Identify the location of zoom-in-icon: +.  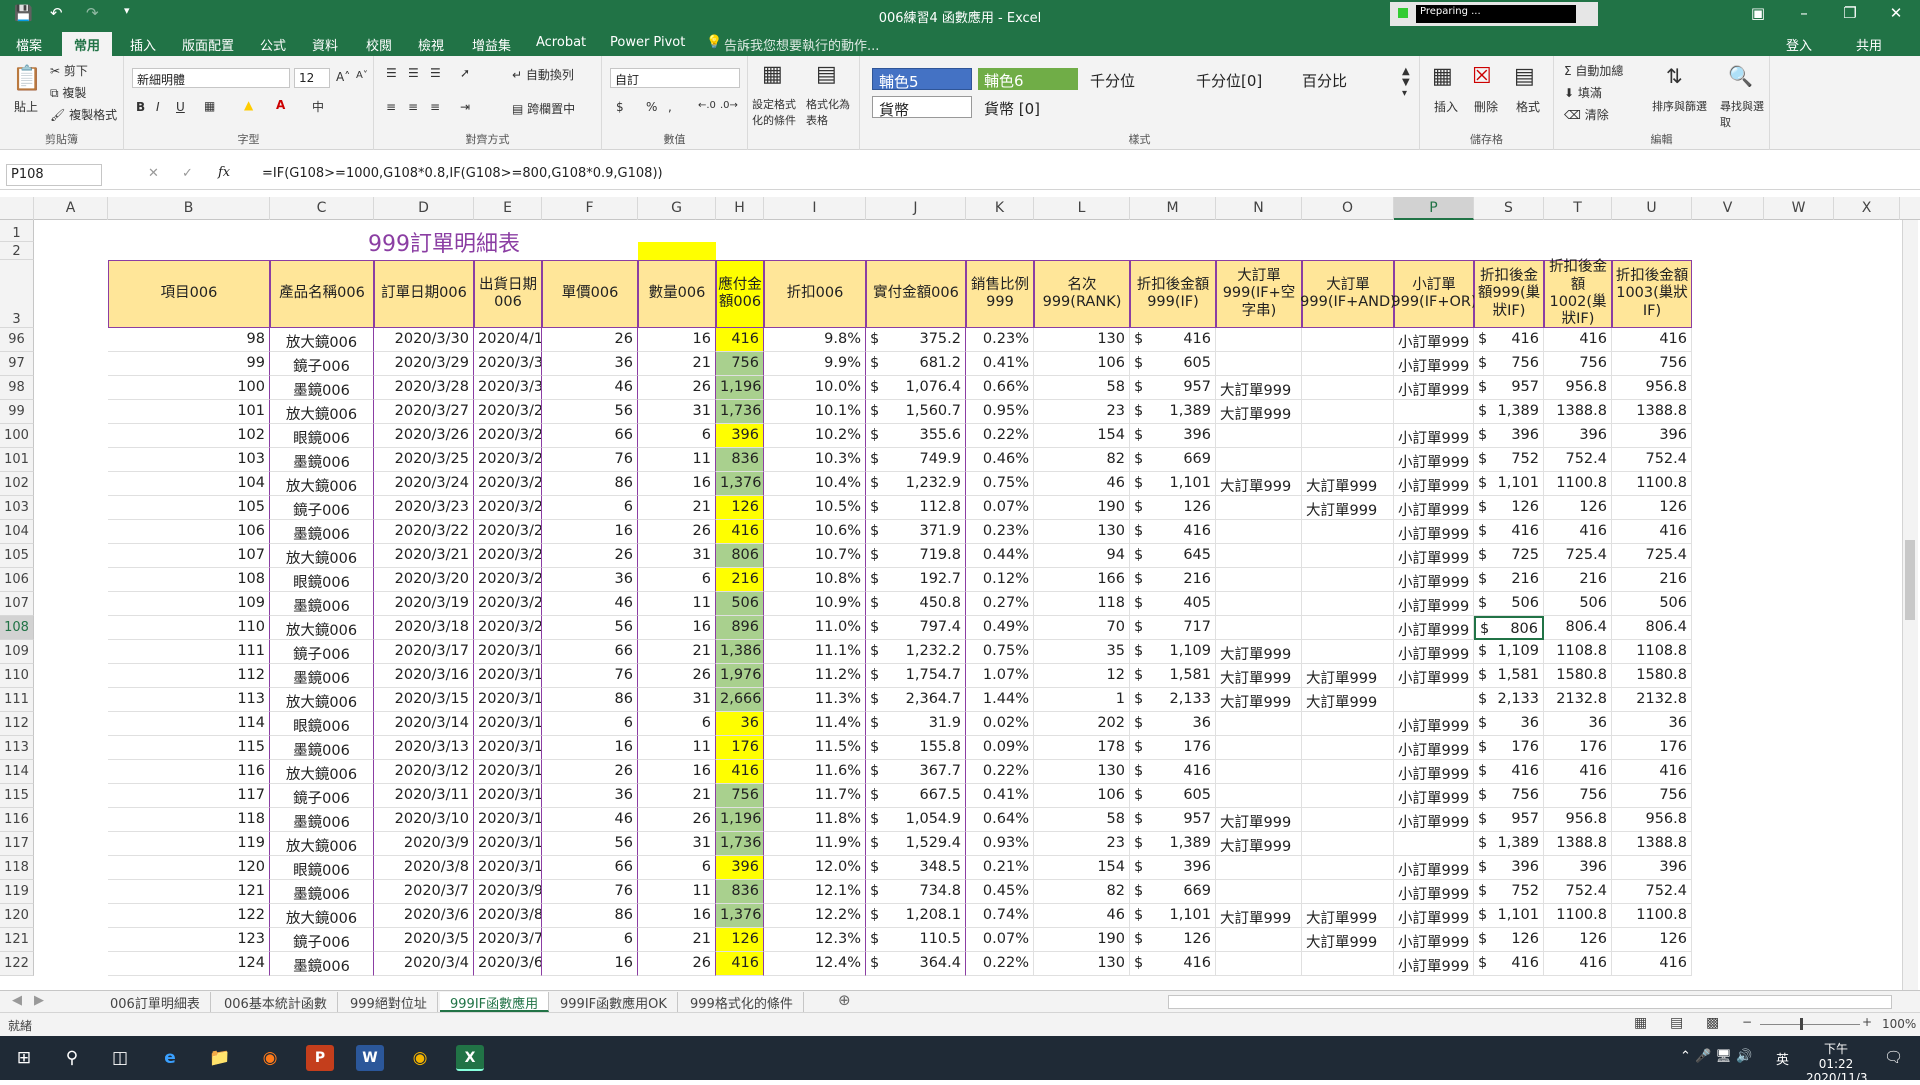
(1867, 1022).